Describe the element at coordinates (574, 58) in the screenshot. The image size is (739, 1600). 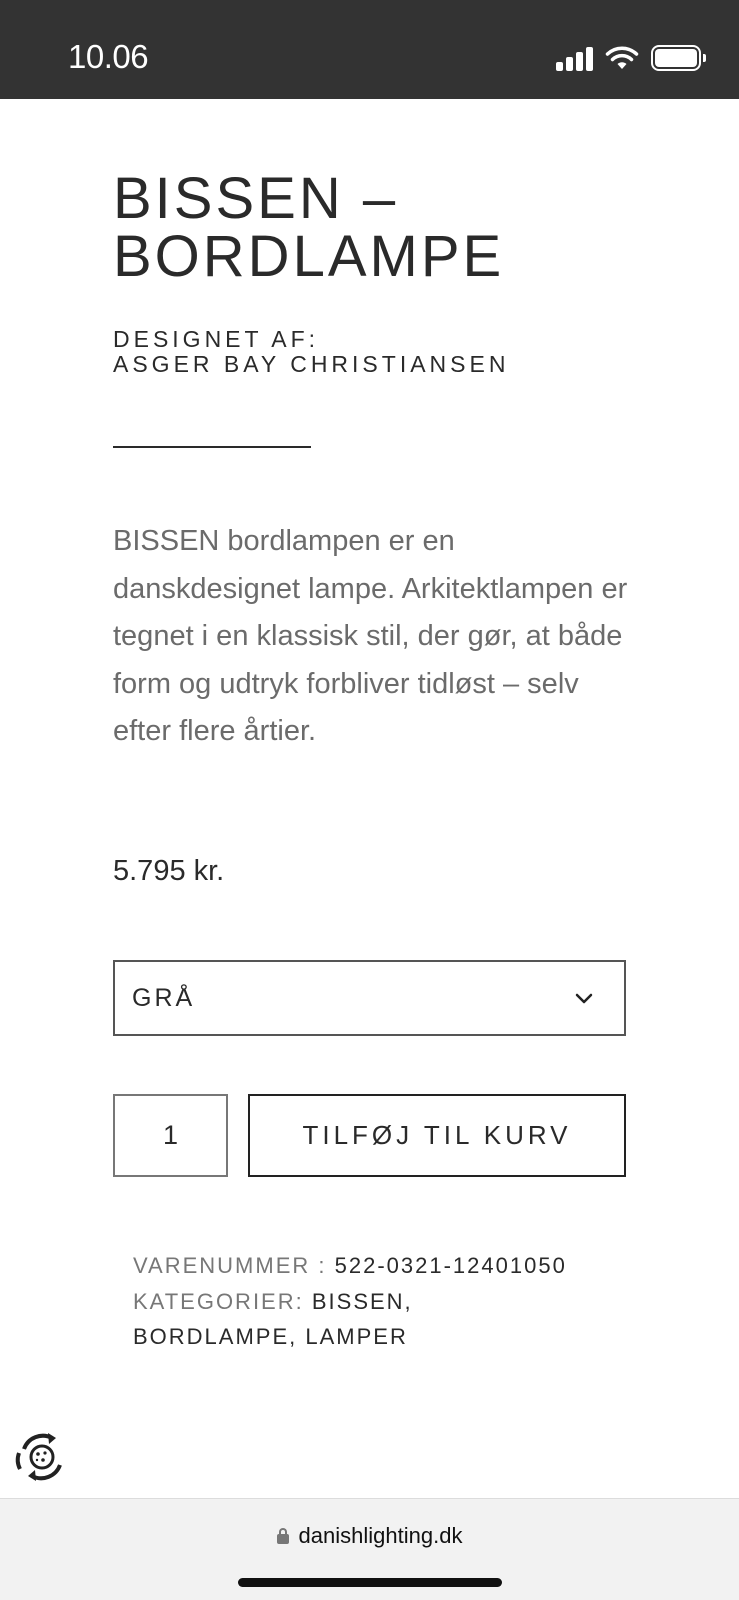
I see `signal-icon` at that location.